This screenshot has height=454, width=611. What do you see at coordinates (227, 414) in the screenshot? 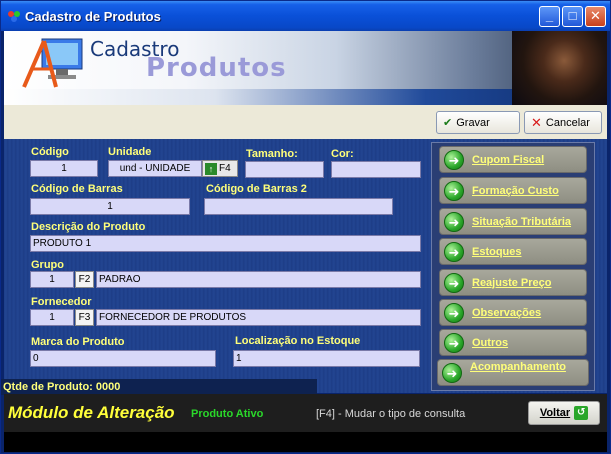
I see `product-status: Produto Ativo` at bounding box center [227, 414].